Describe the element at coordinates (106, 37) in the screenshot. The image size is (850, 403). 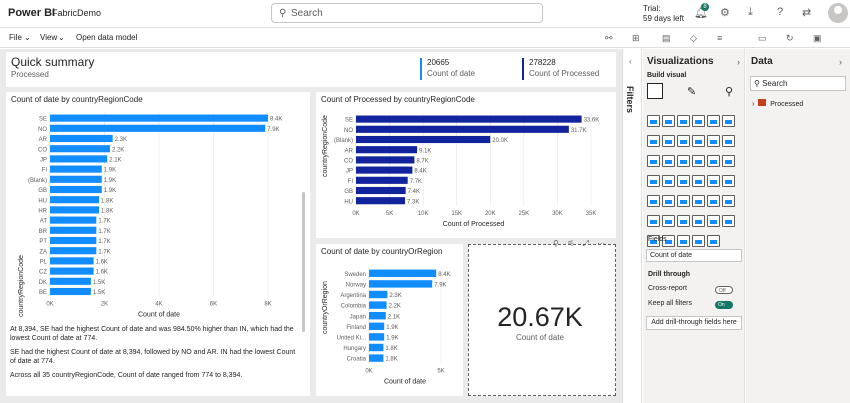
I see `open-data-model-button: Open data model` at that location.